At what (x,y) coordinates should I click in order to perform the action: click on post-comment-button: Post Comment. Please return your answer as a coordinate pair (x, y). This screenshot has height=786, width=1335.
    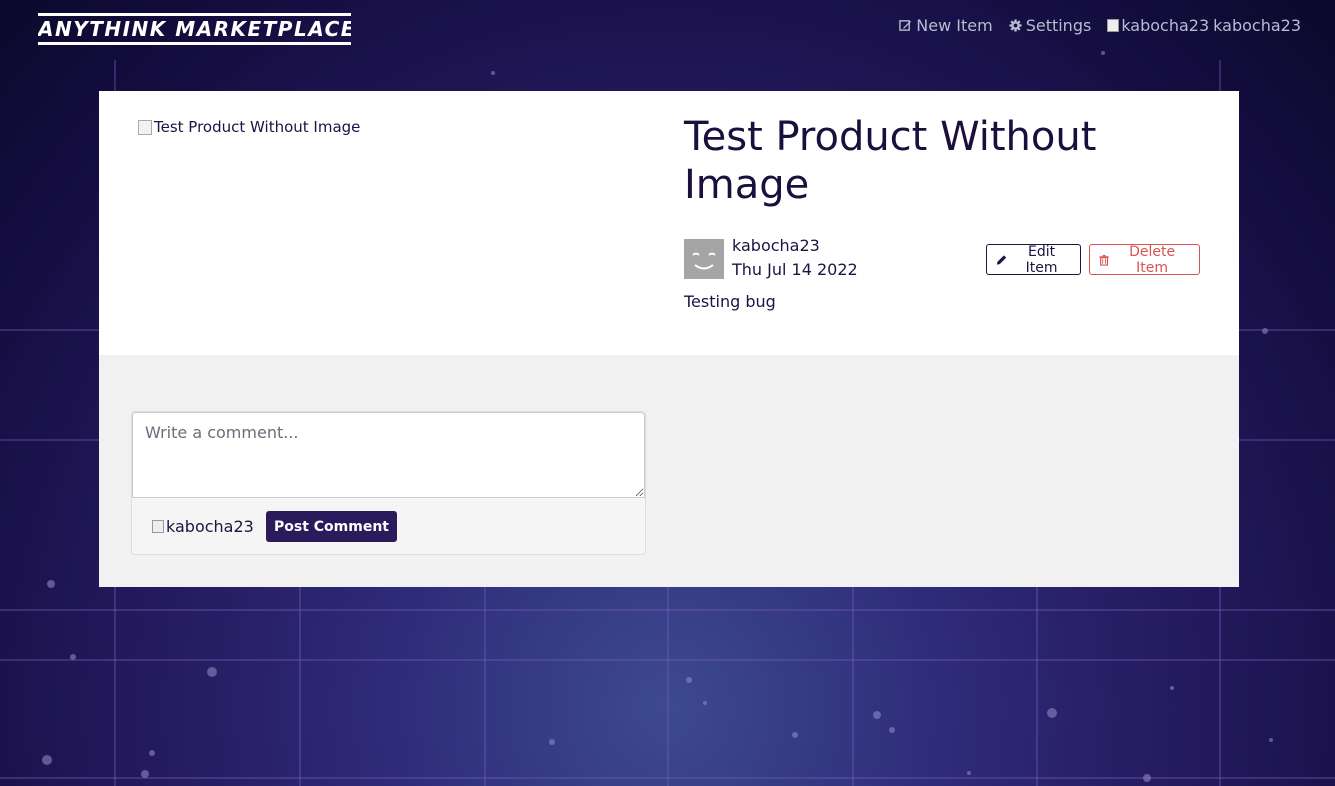
    Looking at the image, I should click on (332, 526).